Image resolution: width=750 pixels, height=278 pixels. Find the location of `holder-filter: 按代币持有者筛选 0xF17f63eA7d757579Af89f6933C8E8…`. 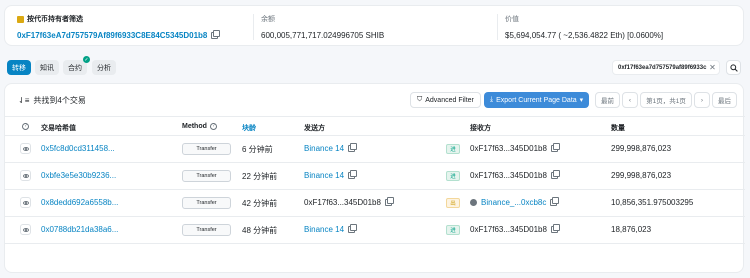

holder-filter: 按代币持有者筛选 0xF17f63eA7d757579Af89f6933C8E8… is located at coordinates (119, 27).